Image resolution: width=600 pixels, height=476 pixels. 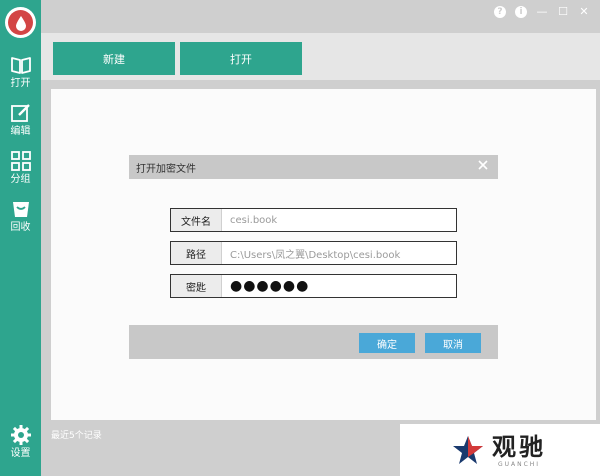 What do you see at coordinates (114, 58) in the screenshot?
I see `new-button: 新建` at bounding box center [114, 58].